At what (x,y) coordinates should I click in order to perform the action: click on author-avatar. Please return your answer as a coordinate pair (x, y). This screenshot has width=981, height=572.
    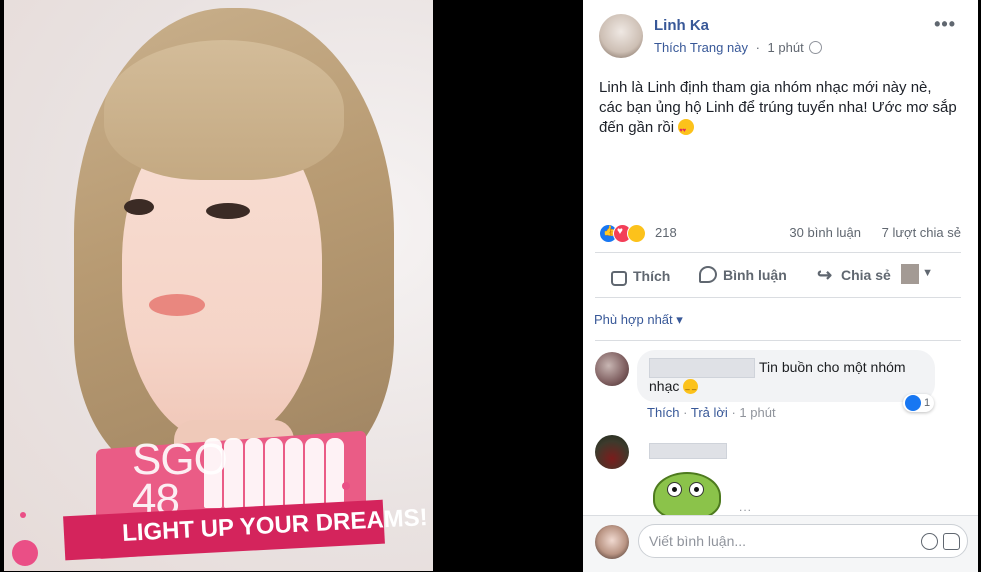
    Looking at the image, I should click on (621, 36).